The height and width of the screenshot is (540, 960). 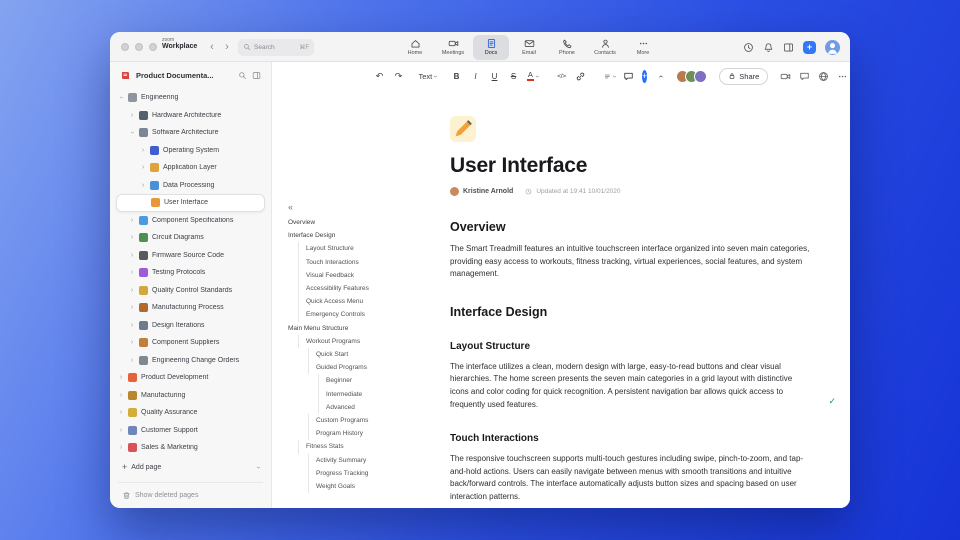 I want to click on sidebar-collapse-icon, so click(x=256, y=75).